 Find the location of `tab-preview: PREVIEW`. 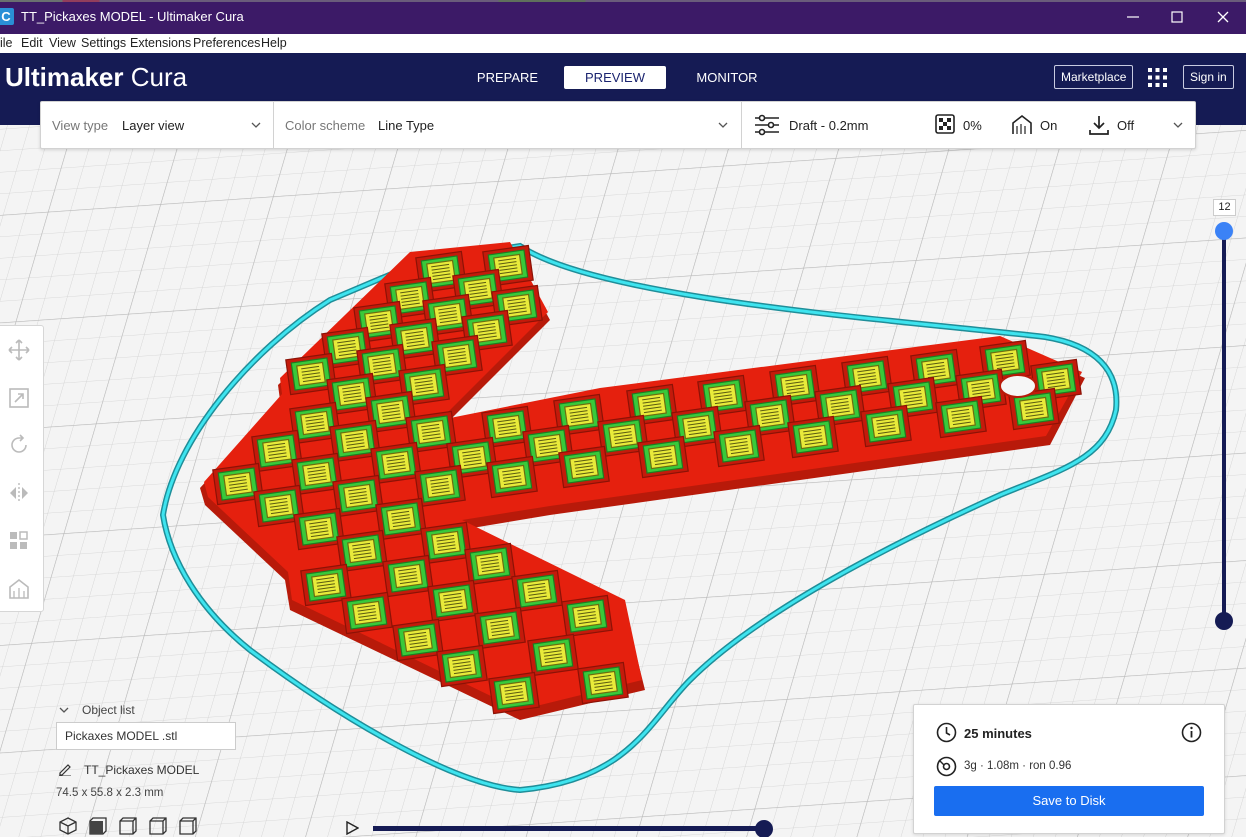

tab-preview: PREVIEW is located at coordinates (615, 77).